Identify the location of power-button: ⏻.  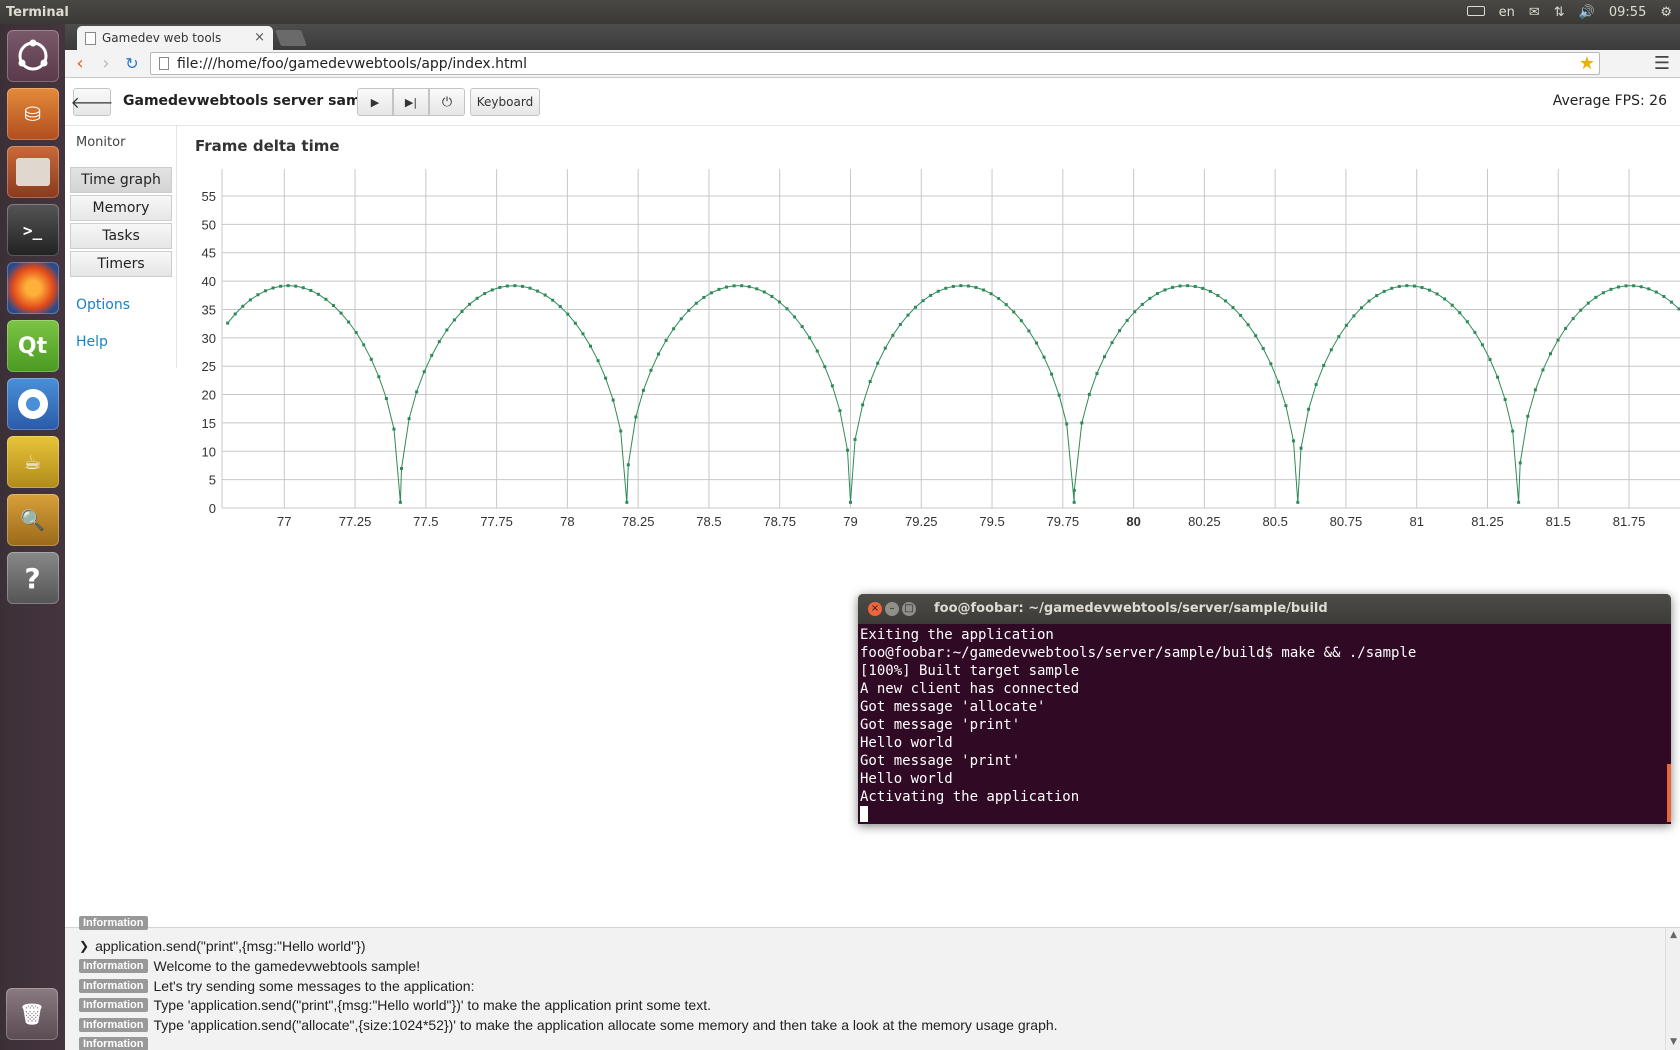
(447, 102).